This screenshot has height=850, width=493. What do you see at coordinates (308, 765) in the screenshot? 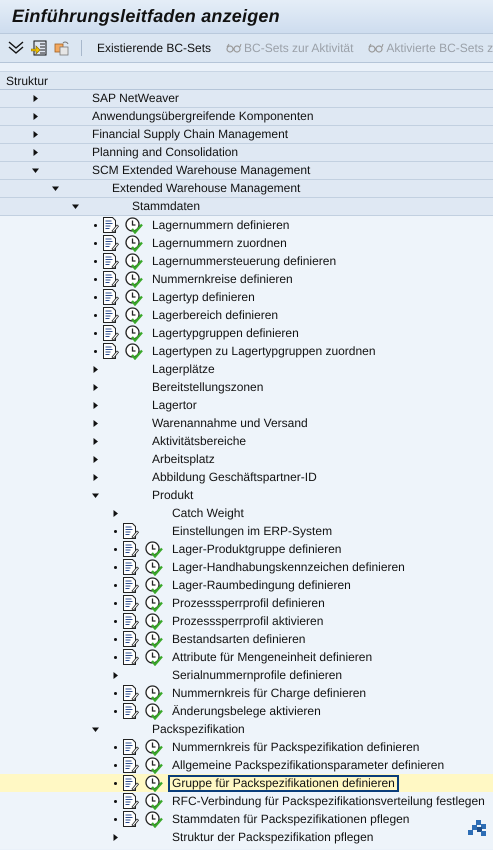
I see `tree-node: Allgemeine Packspezifikationsparameter definieren` at bounding box center [308, 765].